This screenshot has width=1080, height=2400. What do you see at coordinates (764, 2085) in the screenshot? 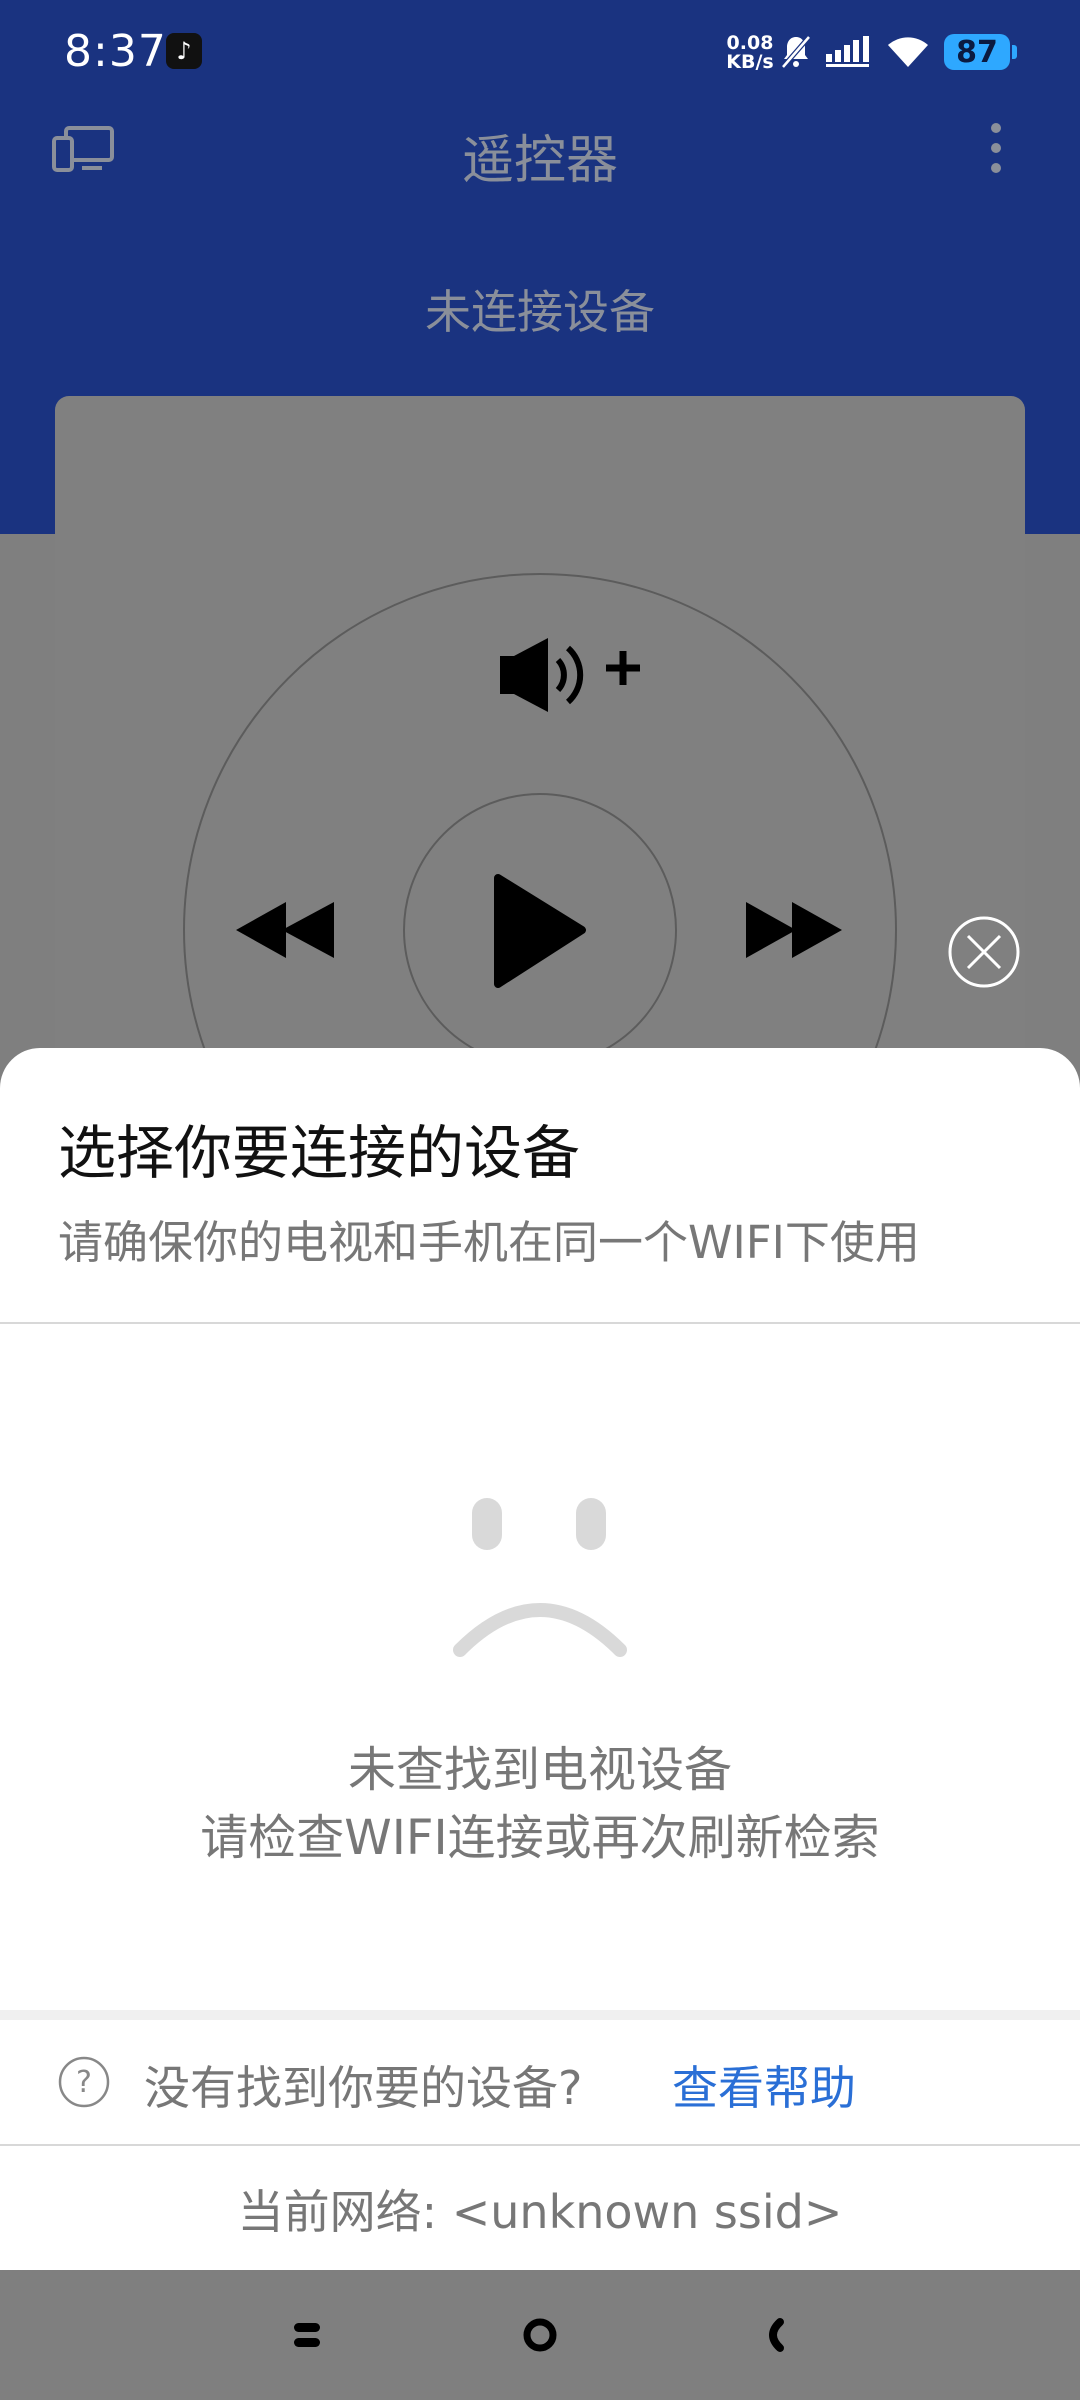
I see `view-help-link: 查看帮助` at bounding box center [764, 2085].